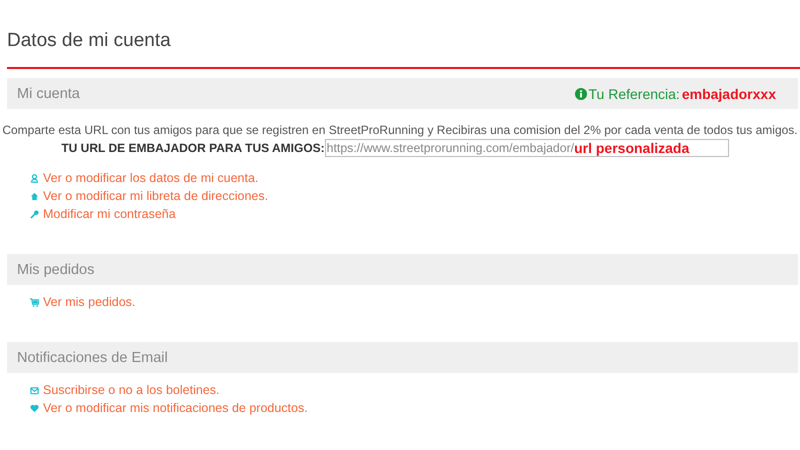 The width and height of the screenshot is (800, 450). Describe the element at coordinates (92, 358) in the screenshot. I see `section-title: Notificaciones de Email` at that location.